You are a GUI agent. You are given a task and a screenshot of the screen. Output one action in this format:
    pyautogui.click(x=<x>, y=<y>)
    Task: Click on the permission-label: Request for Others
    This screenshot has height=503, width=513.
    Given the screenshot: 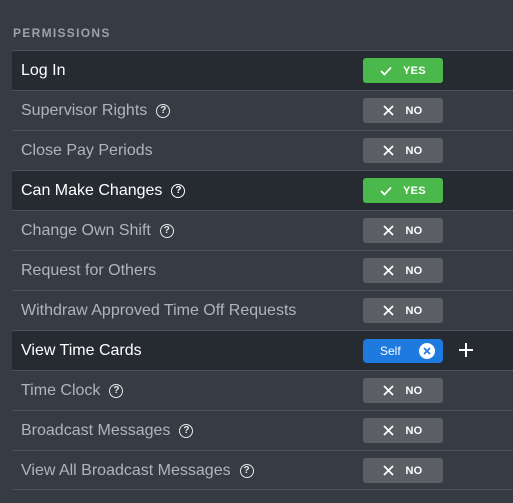 What is the action you would take?
    pyautogui.click(x=88, y=270)
    